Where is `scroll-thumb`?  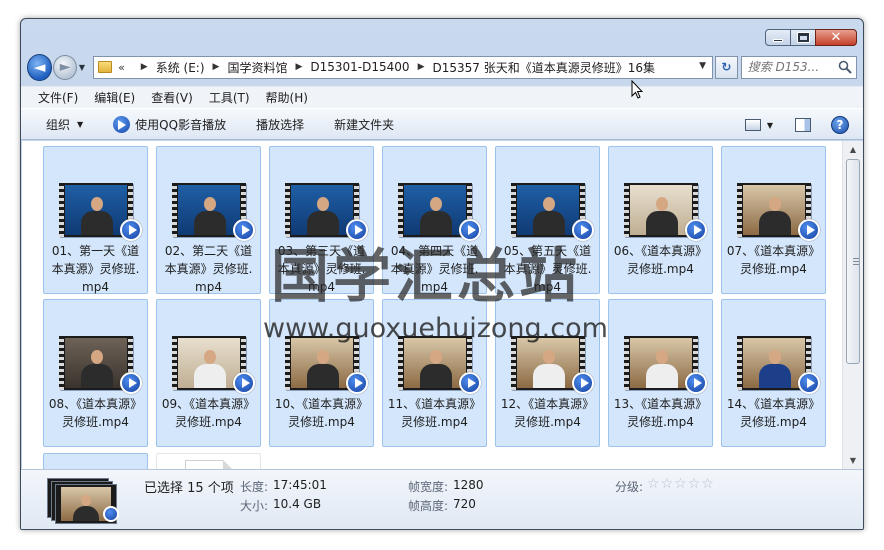
scroll-thumb is located at coordinates (853, 261).